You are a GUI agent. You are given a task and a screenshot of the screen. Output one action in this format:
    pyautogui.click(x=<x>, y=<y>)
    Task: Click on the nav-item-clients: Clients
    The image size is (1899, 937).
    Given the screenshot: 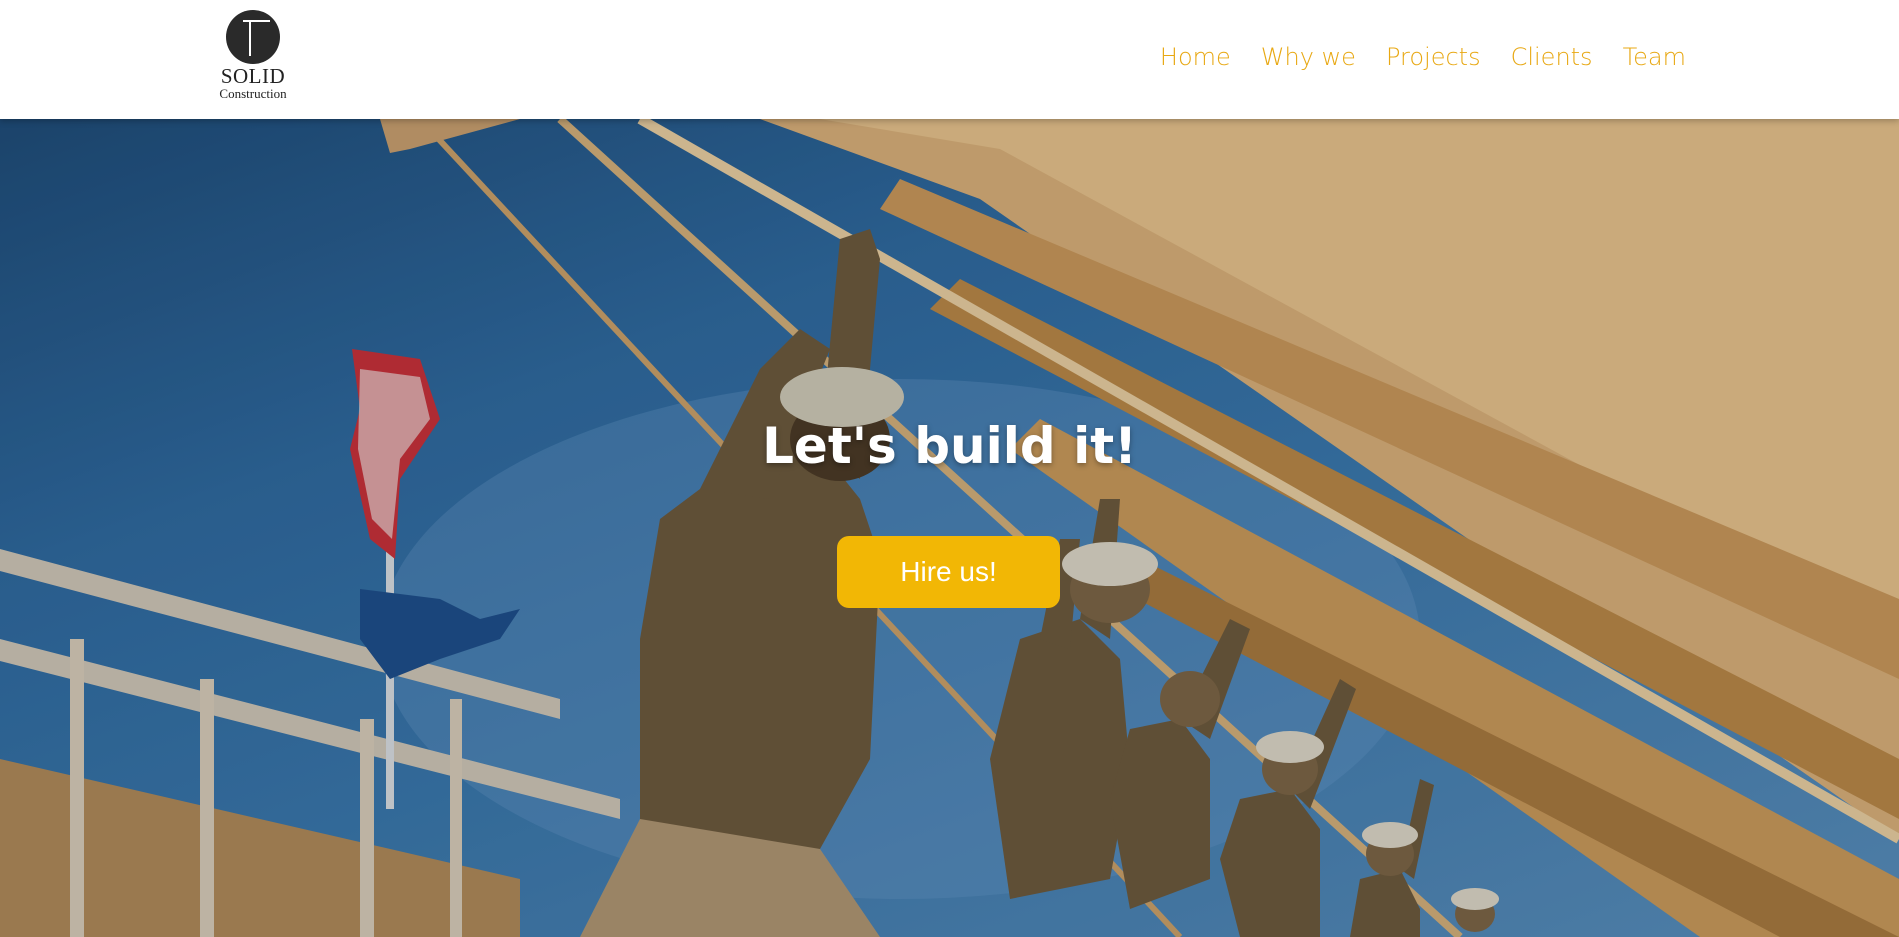 What is the action you would take?
    pyautogui.click(x=1552, y=57)
    